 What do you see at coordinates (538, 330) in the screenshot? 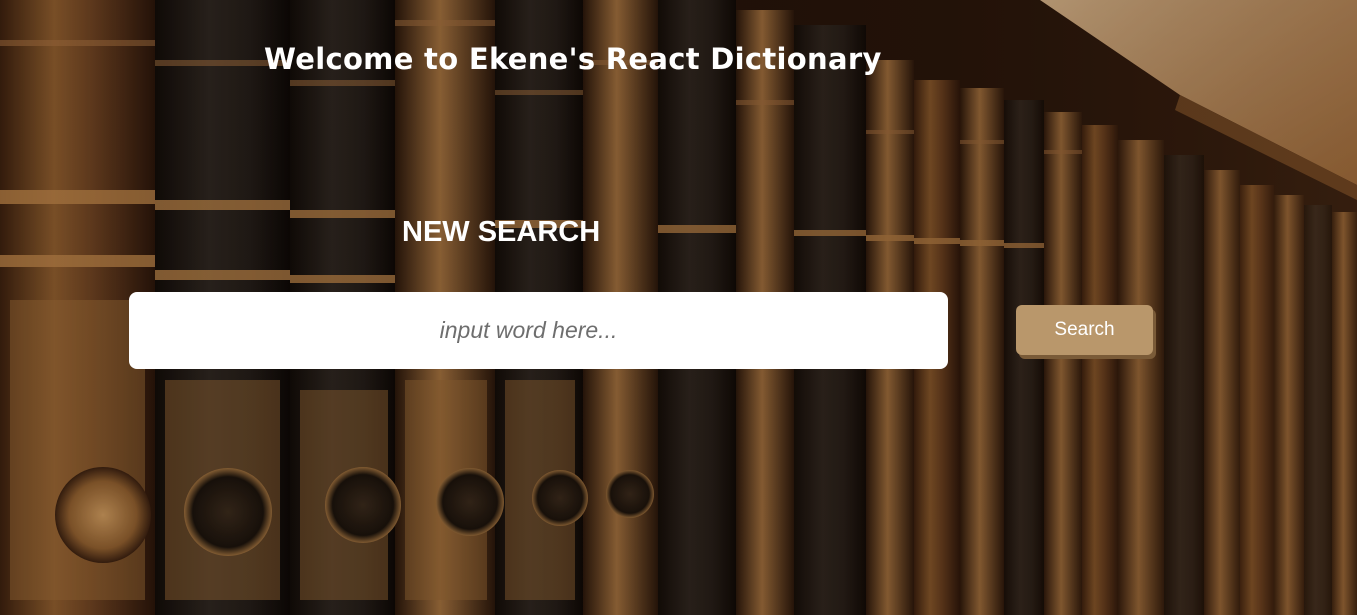
I see `search-input` at bounding box center [538, 330].